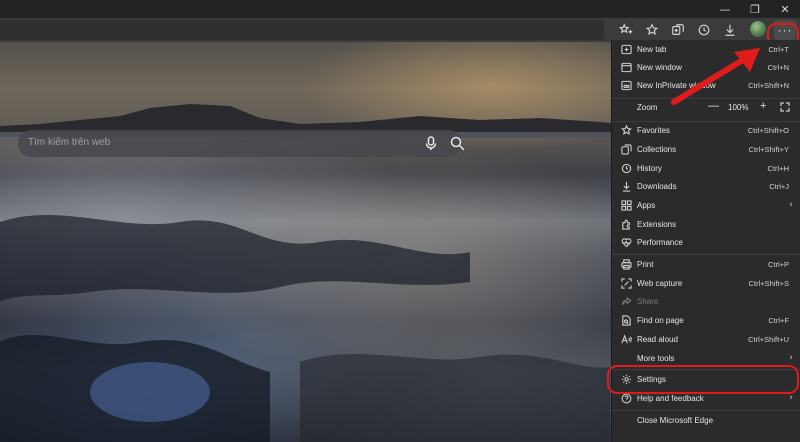 The image size is (800, 442). What do you see at coordinates (785, 107) in the screenshot?
I see `fullscreen-icon` at bounding box center [785, 107].